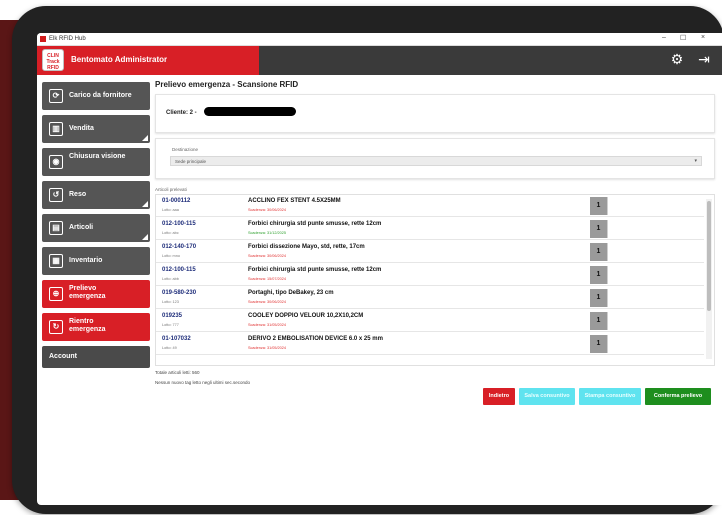 The image size is (722, 515). I want to click on window-titlebar: Elk RFID Hub – ☐ ×, so click(379, 39).